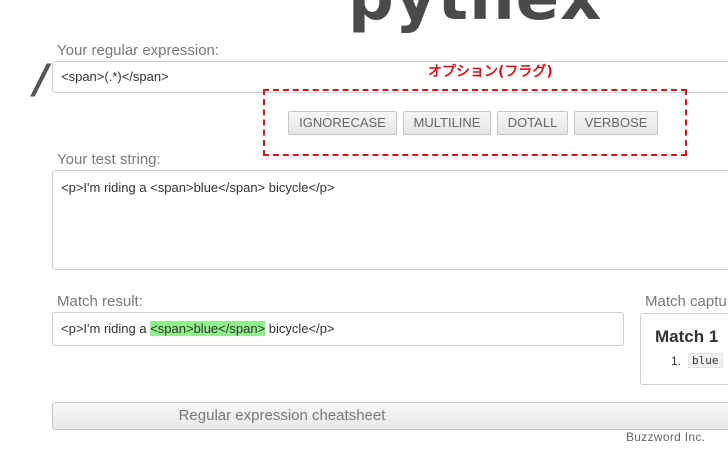  Describe the element at coordinates (447, 123) in the screenshot. I see `flag-multiline-button: MULTILINE` at that location.